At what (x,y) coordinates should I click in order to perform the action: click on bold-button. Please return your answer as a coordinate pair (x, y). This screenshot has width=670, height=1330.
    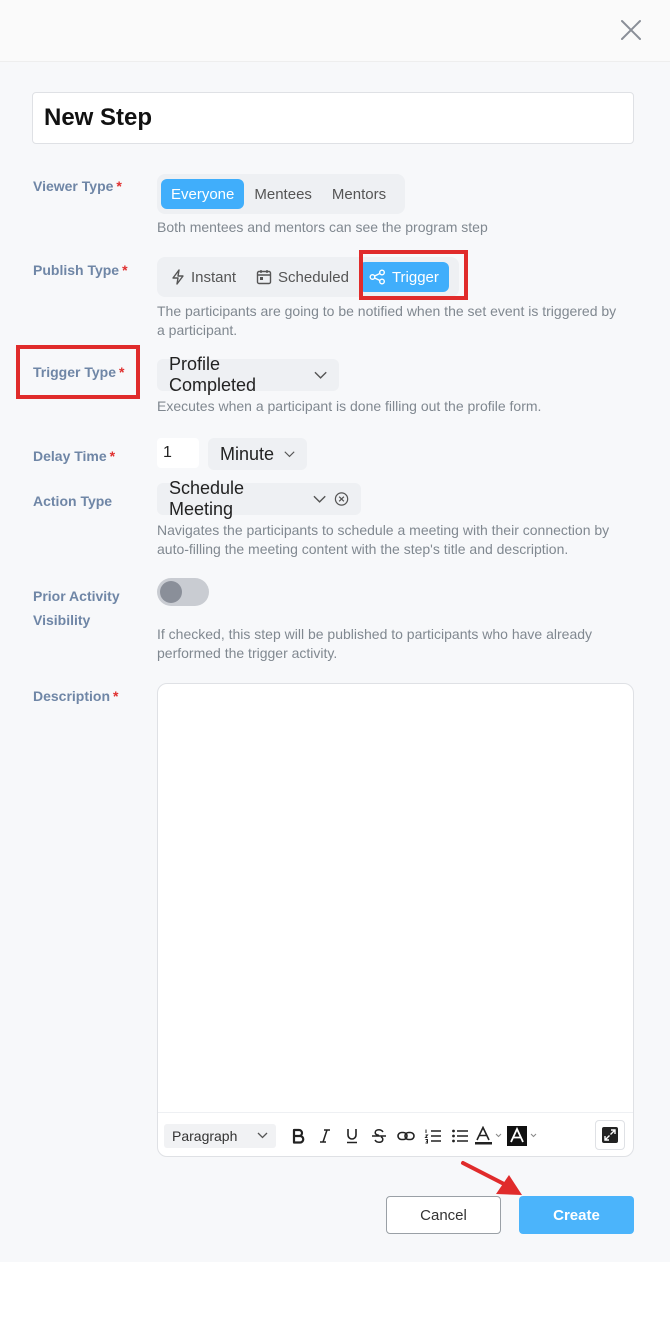
    Looking at the image, I should click on (297, 1136).